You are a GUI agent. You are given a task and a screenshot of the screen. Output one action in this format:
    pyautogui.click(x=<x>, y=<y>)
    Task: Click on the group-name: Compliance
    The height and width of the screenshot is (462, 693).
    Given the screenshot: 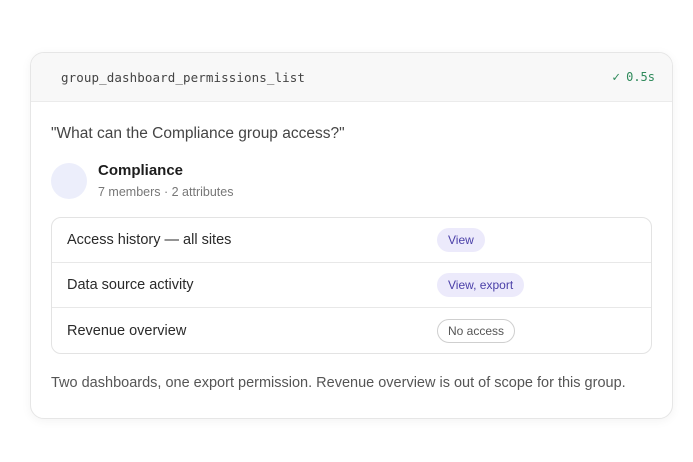 What is the action you would take?
    pyautogui.click(x=141, y=170)
    